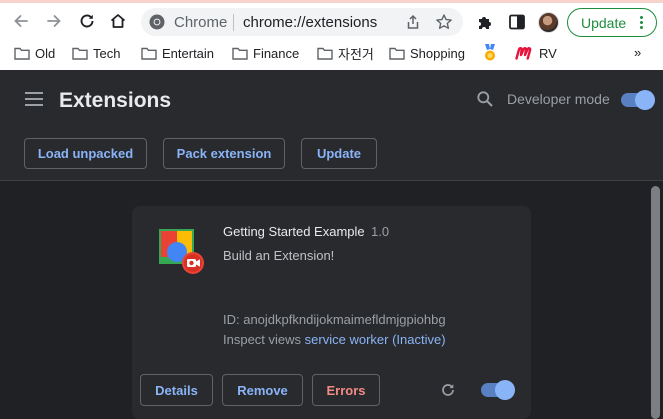 This screenshot has height=419, width=663. I want to click on url-text: chrome://extensions, so click(310, 22).